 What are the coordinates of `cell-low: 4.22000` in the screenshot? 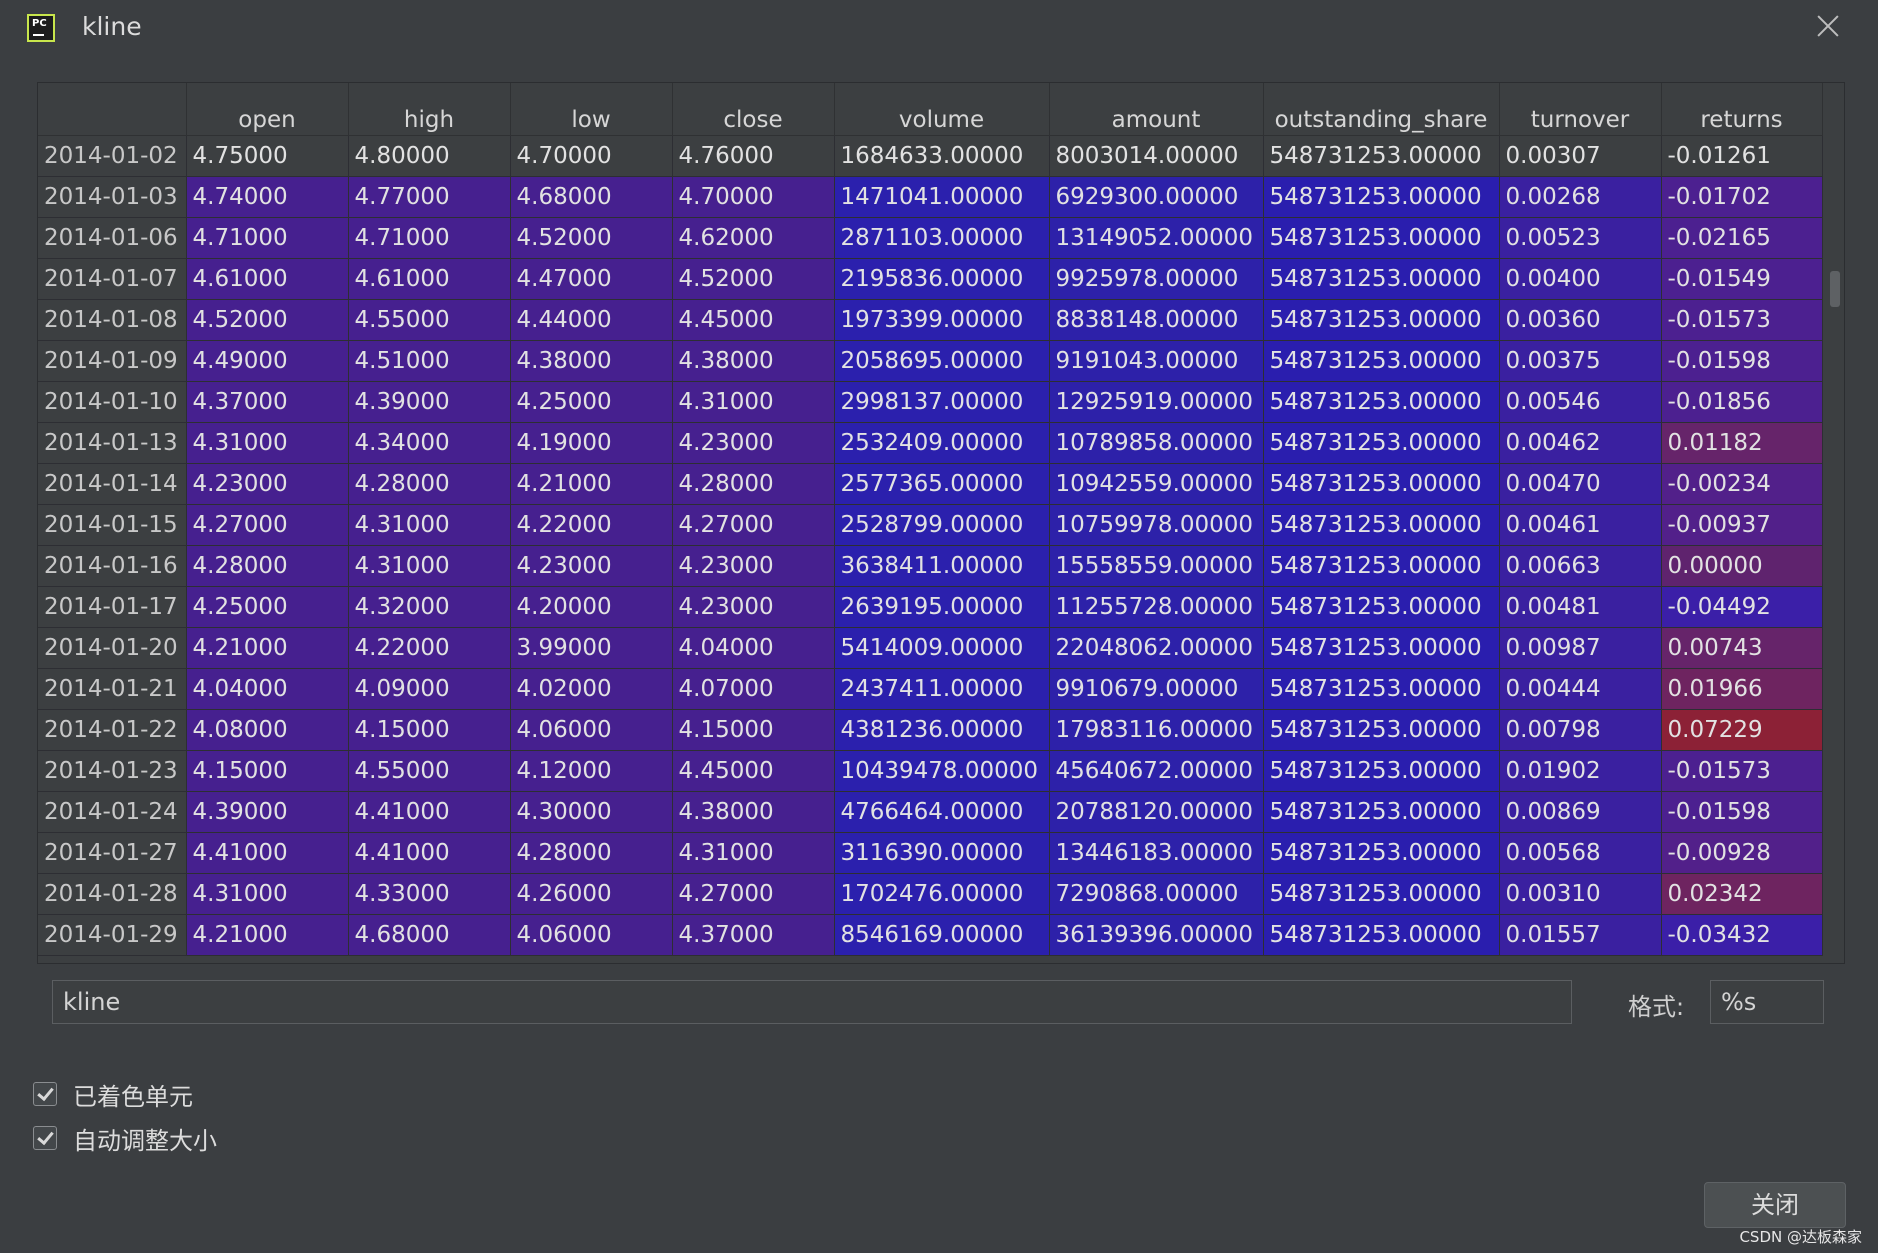 It's located at (591, 525).